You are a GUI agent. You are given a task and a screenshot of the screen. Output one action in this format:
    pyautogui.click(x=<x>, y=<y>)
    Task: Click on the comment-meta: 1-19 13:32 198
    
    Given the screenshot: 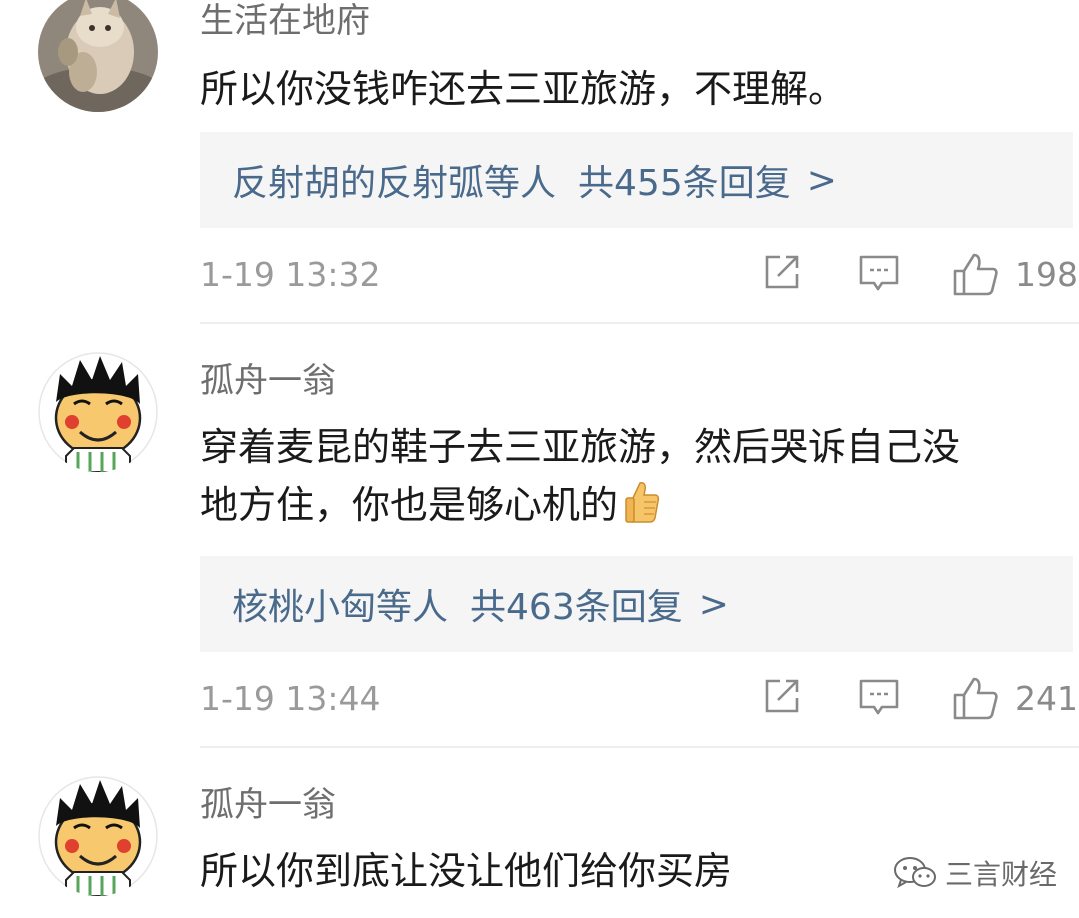 What is the action you would take?
    pyautogui.click(x=639, y=277)
    